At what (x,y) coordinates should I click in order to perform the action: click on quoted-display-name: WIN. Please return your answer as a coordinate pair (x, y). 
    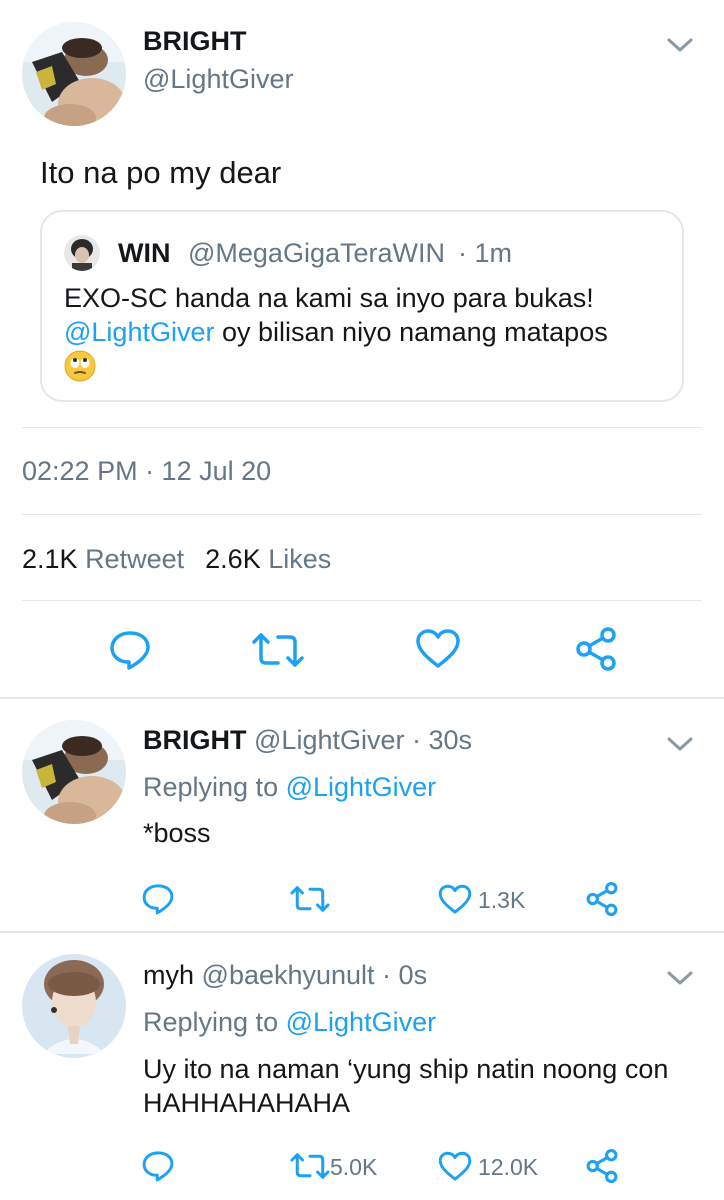
    Looking at the image, I should click on (144, 253).